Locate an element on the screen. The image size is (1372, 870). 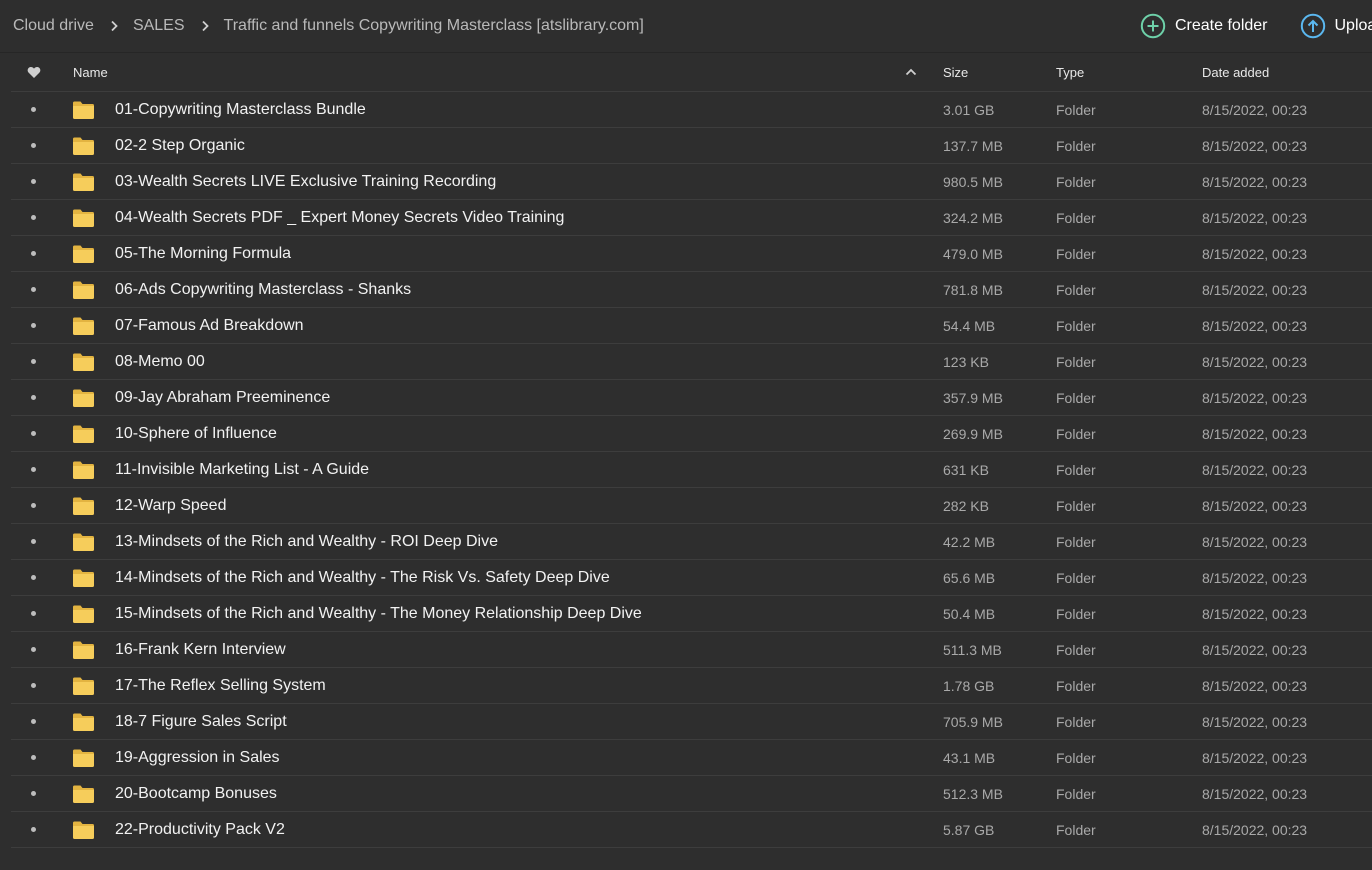
column-header-size: Size is located at coordinates (955, 72).